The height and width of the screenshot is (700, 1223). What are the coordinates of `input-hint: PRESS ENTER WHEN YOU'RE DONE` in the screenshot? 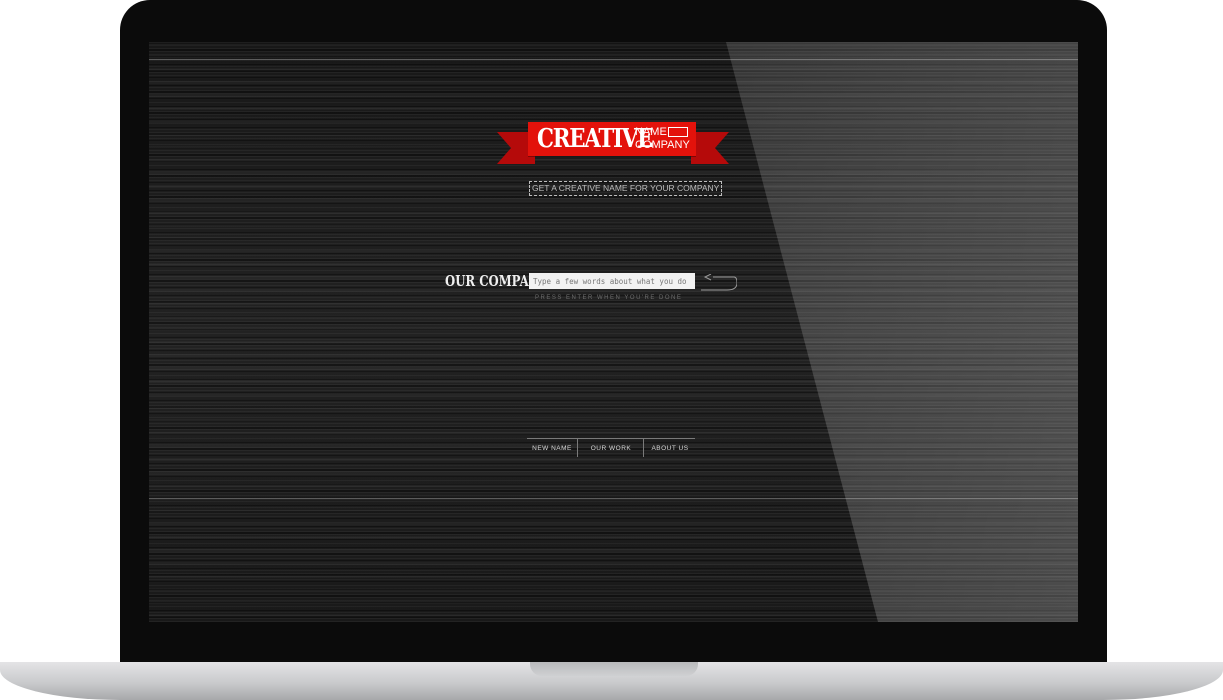 It's located at (609, 298).